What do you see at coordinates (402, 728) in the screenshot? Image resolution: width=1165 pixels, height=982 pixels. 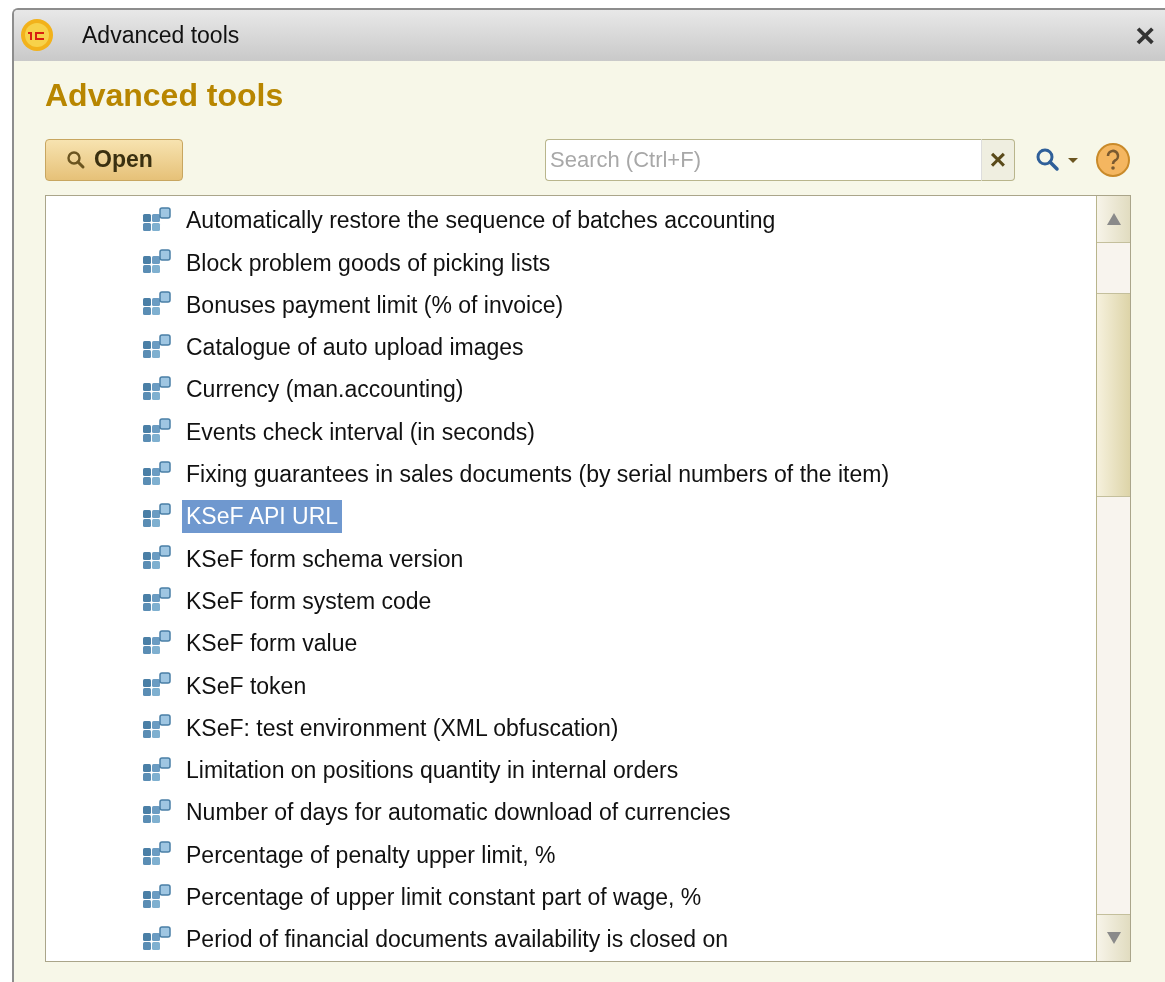 I see `list-item: KSeF: test environment (XML obfuscation)` at bounding box center [402, 728].